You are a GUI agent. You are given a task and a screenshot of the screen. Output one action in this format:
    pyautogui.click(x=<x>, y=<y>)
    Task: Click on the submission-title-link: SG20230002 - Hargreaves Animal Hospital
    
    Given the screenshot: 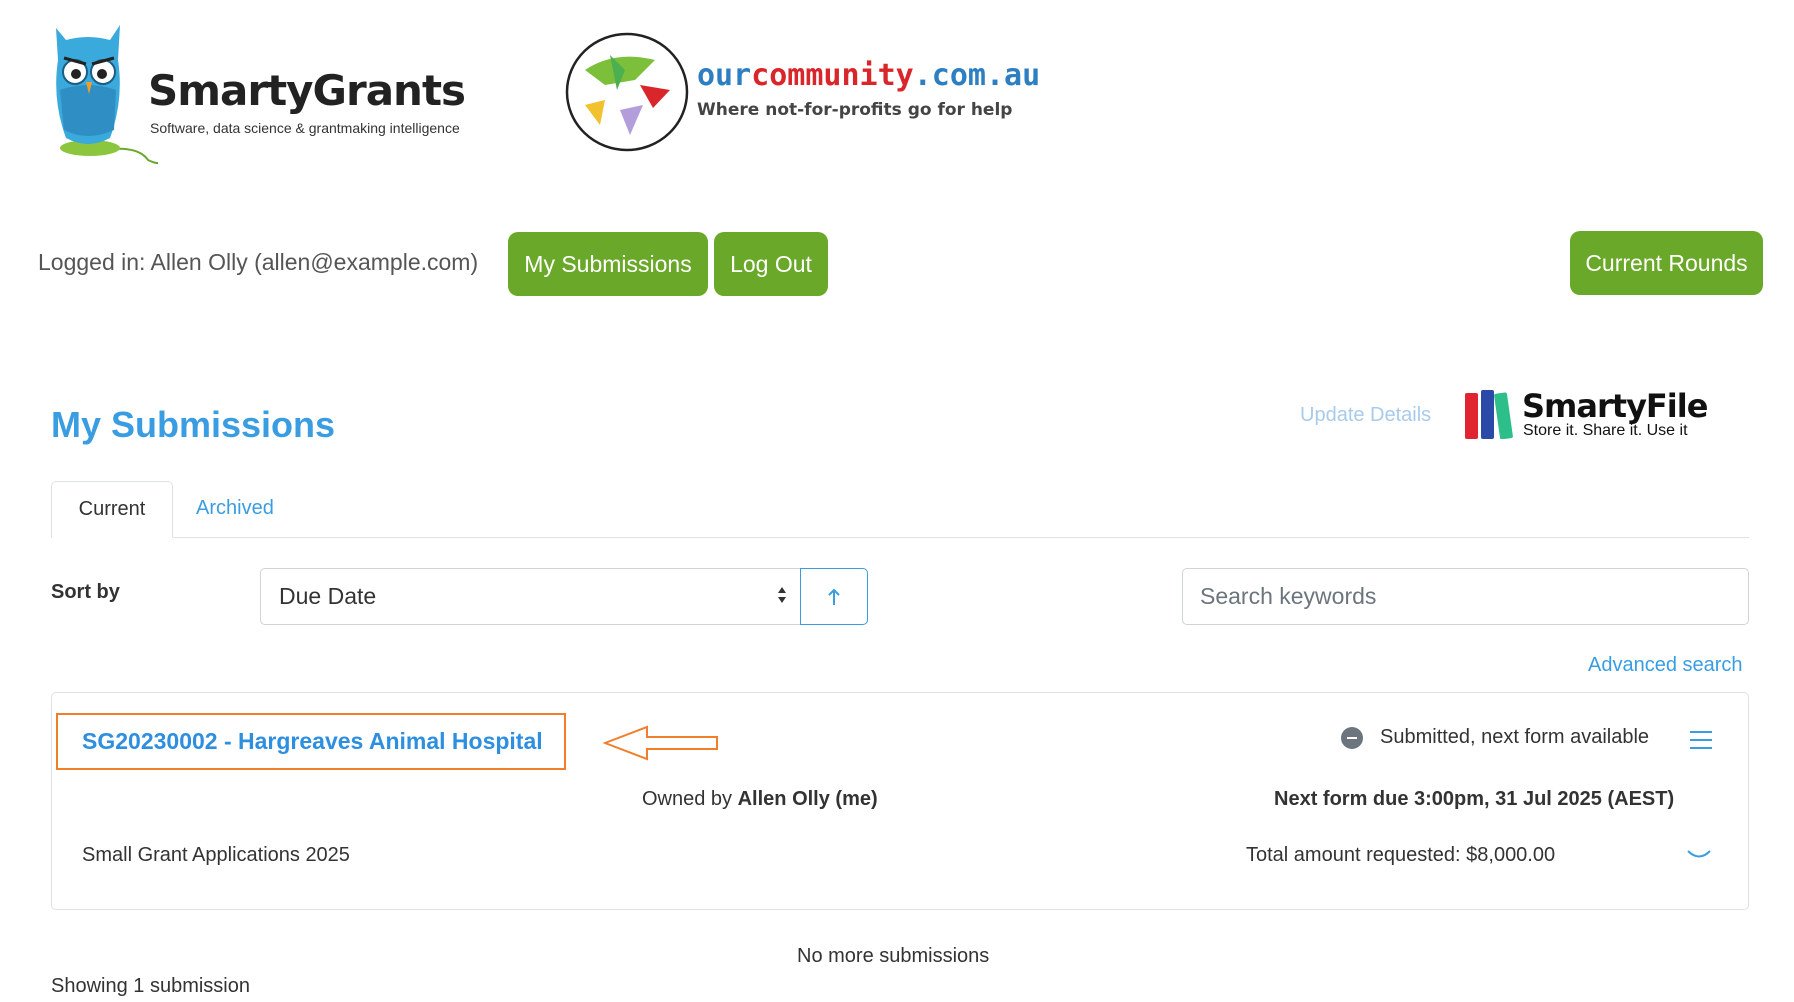 What is the action you would take?
    pyautogui.click(x=312, y=741)
    